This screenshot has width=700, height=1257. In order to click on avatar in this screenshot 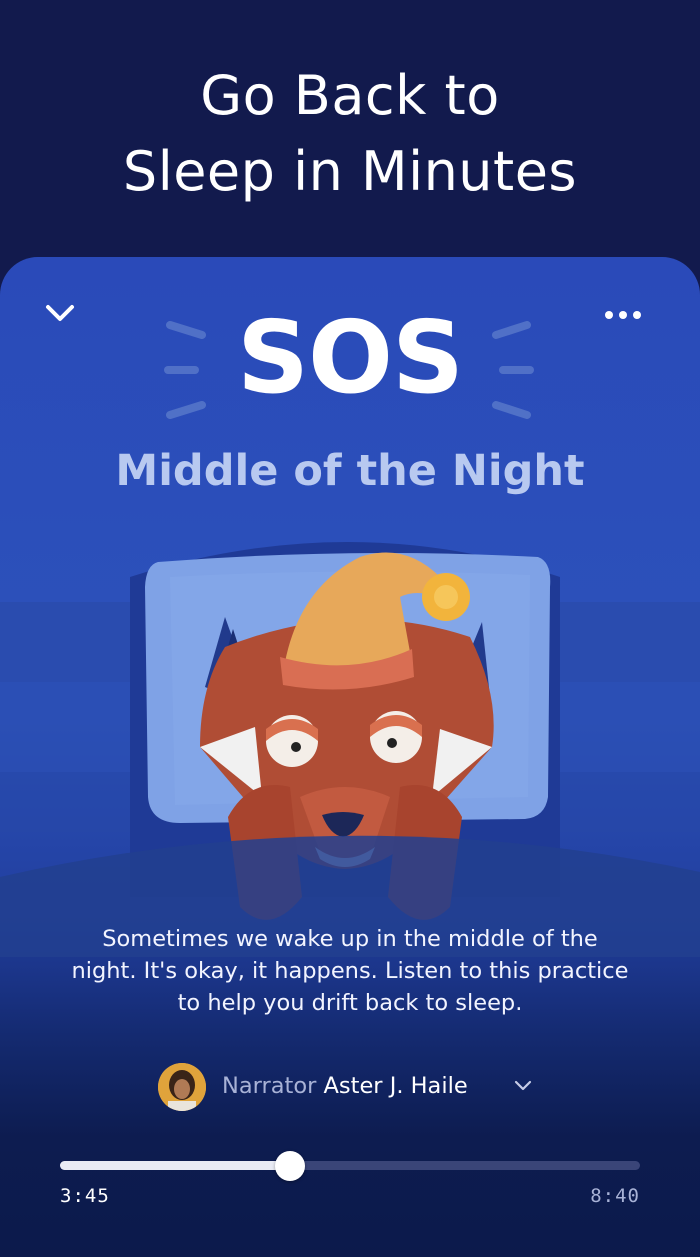, I will do `click(182, 1087)`.